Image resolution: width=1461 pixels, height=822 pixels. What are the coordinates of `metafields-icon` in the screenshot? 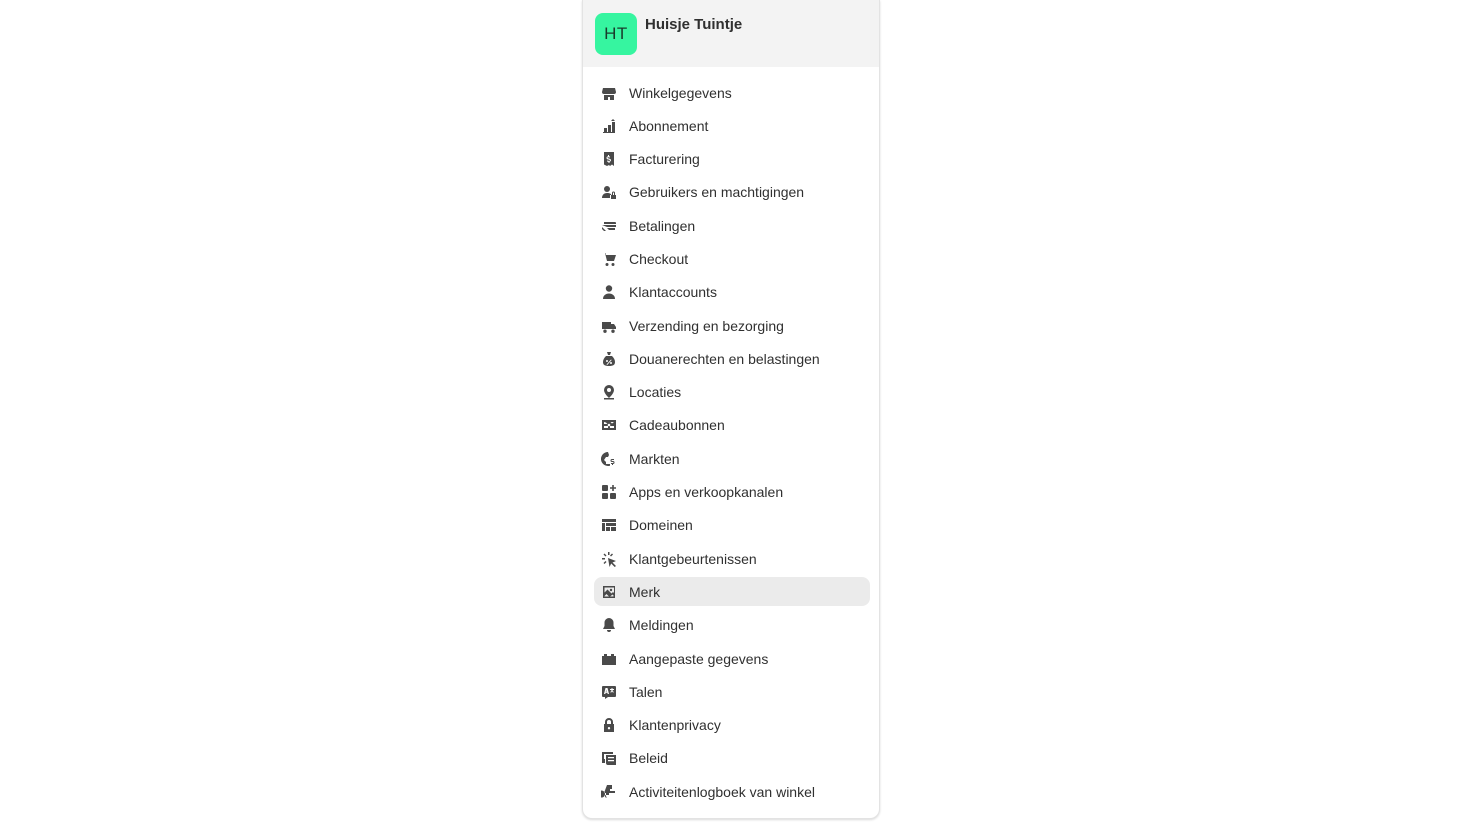 It's located at (609, 659).